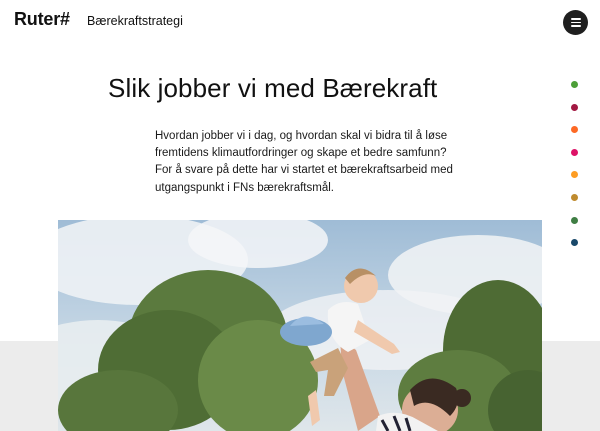 The width and height of the screenshot is (600, 431). What do you see at coordinates (244, 187) in the screenshot?
I see `intro-line: utgangspunkt i FNs bærekraftsmål.` at bounding box center [244, 187].